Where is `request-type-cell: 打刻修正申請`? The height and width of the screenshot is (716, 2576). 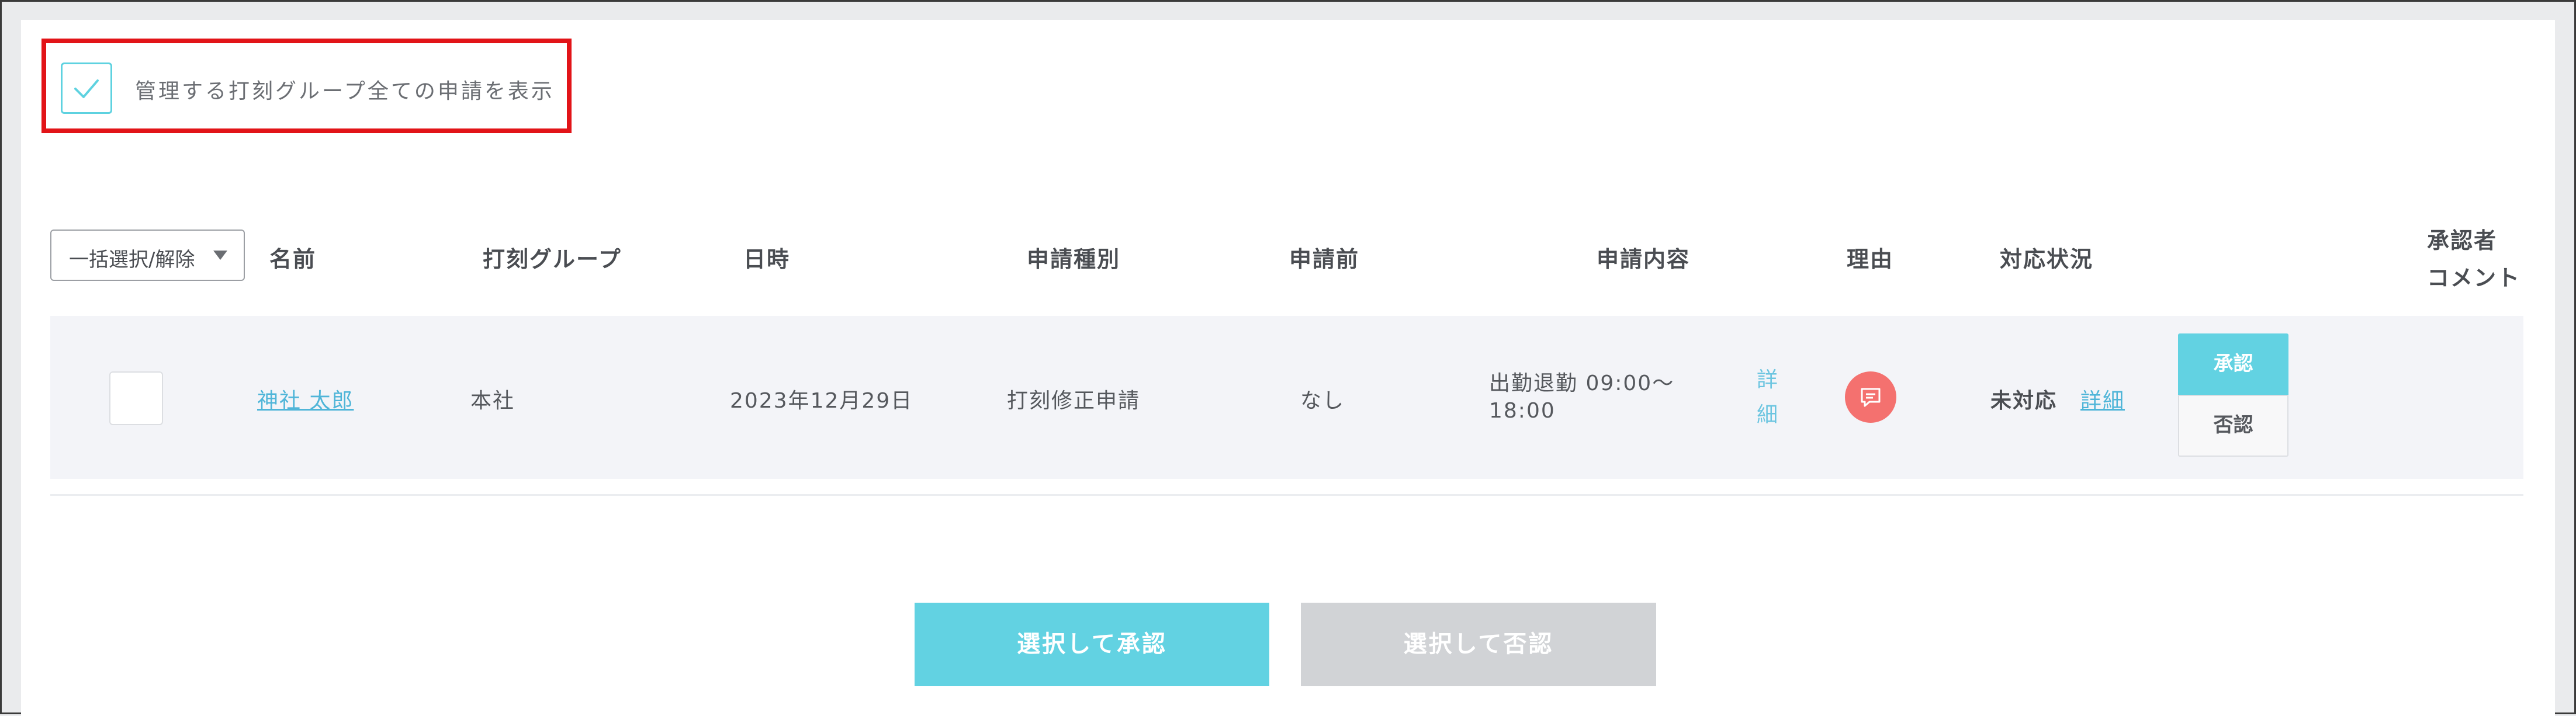
request-type-cell: 打刻修正申請 is located at coordinates (1074, 401).